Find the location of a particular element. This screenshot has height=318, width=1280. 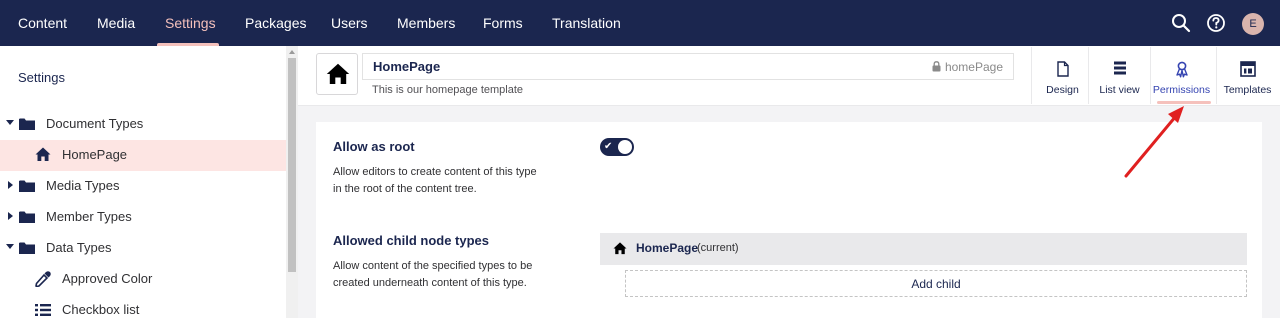

document-type-icon-picker is located at coordinates (337, 74).